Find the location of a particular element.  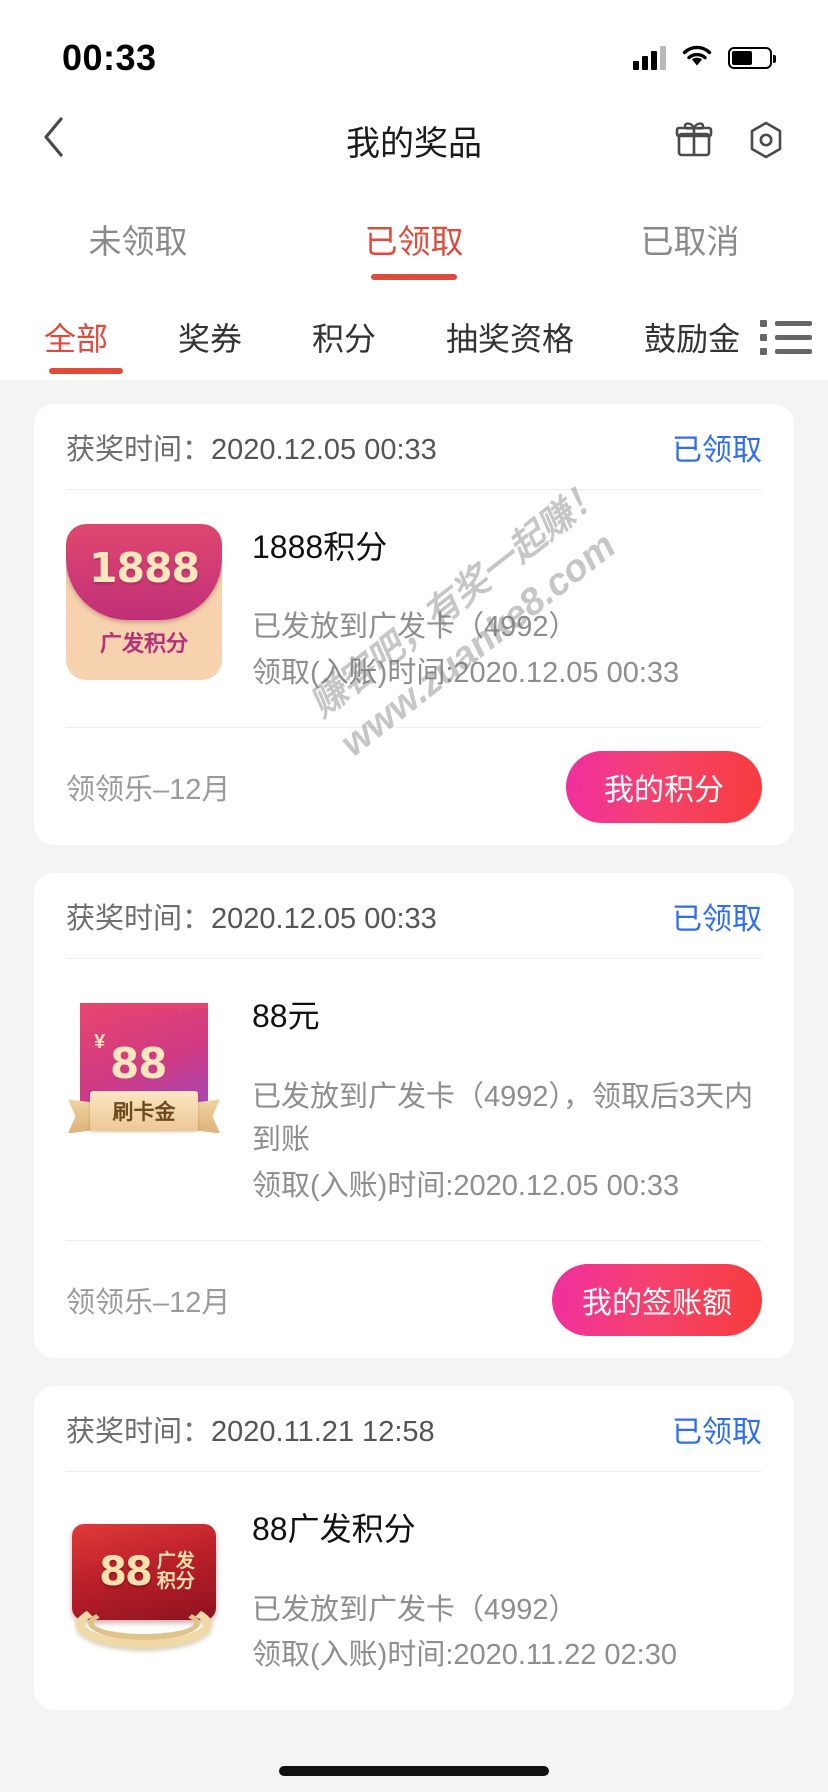

prize-thumbnail: ¥ 88 刷卡金 is located at coordinates (144, 1071).